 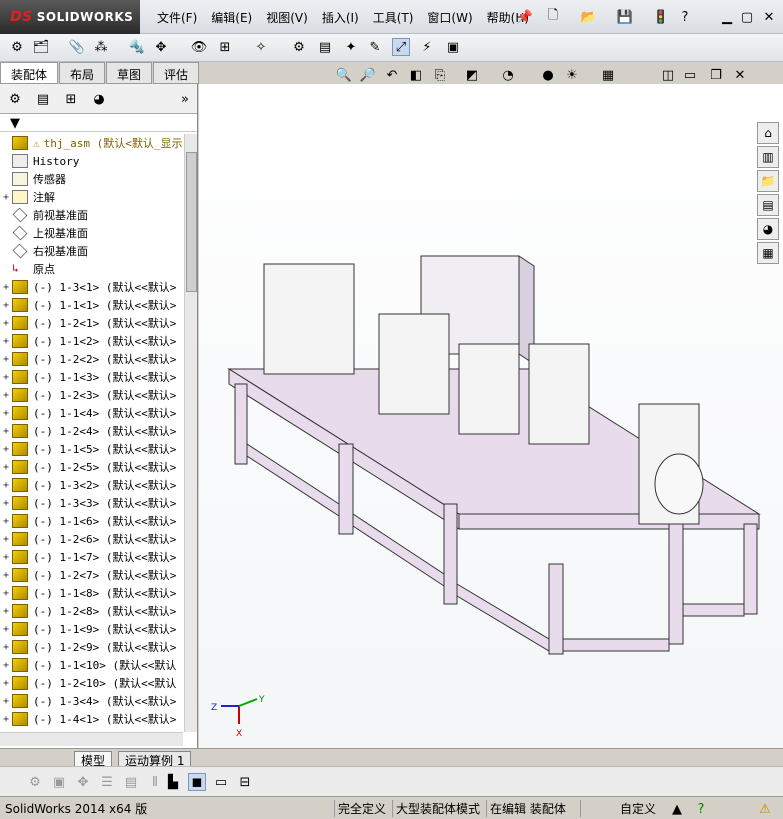 What do you see at coordinates (768, 253) in the screenshot?
I see `custom-properties-icon: ▦` at bounding box center [768, 253].